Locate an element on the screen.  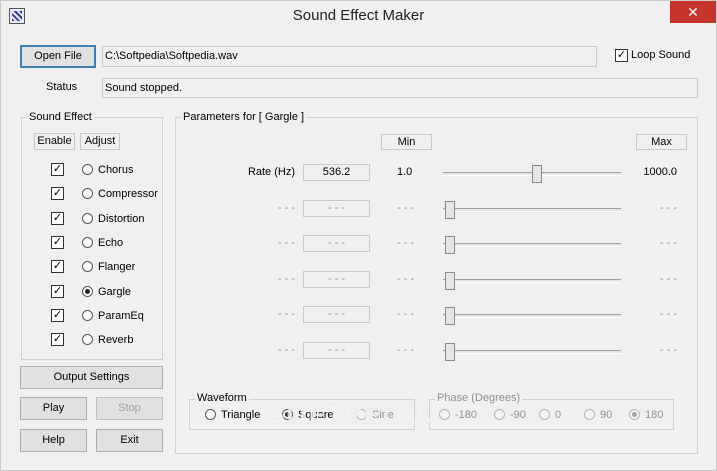
status-field: Sound stopped. is located at coordinates (400, 88).